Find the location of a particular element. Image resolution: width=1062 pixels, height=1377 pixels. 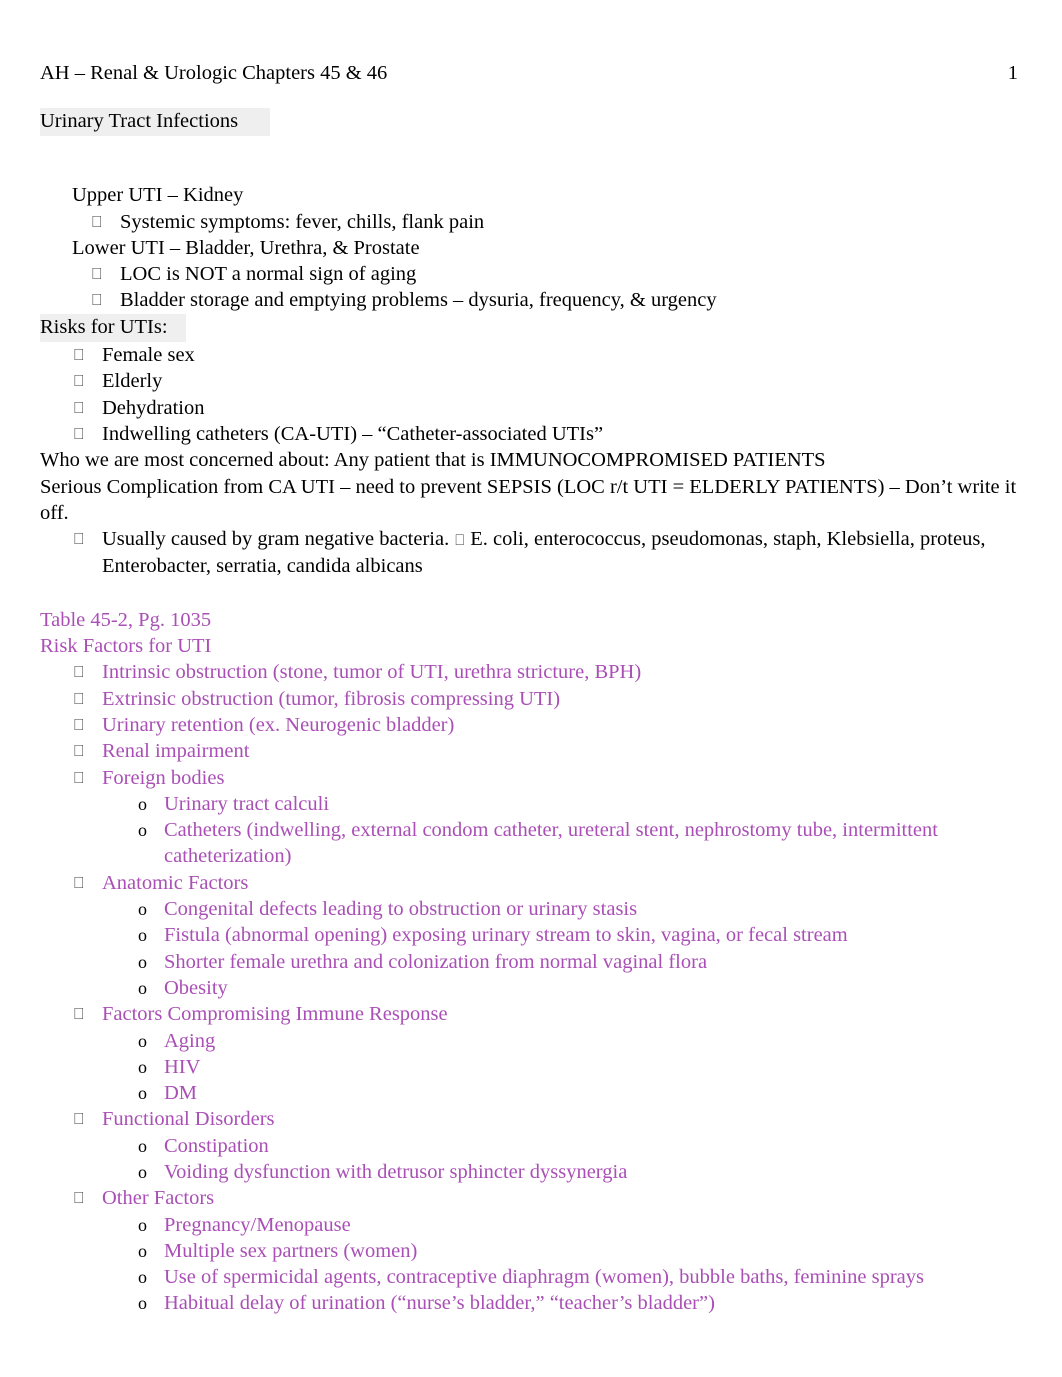

list-item: ⎕ Other Factors is located at coordinates (535, 1198).